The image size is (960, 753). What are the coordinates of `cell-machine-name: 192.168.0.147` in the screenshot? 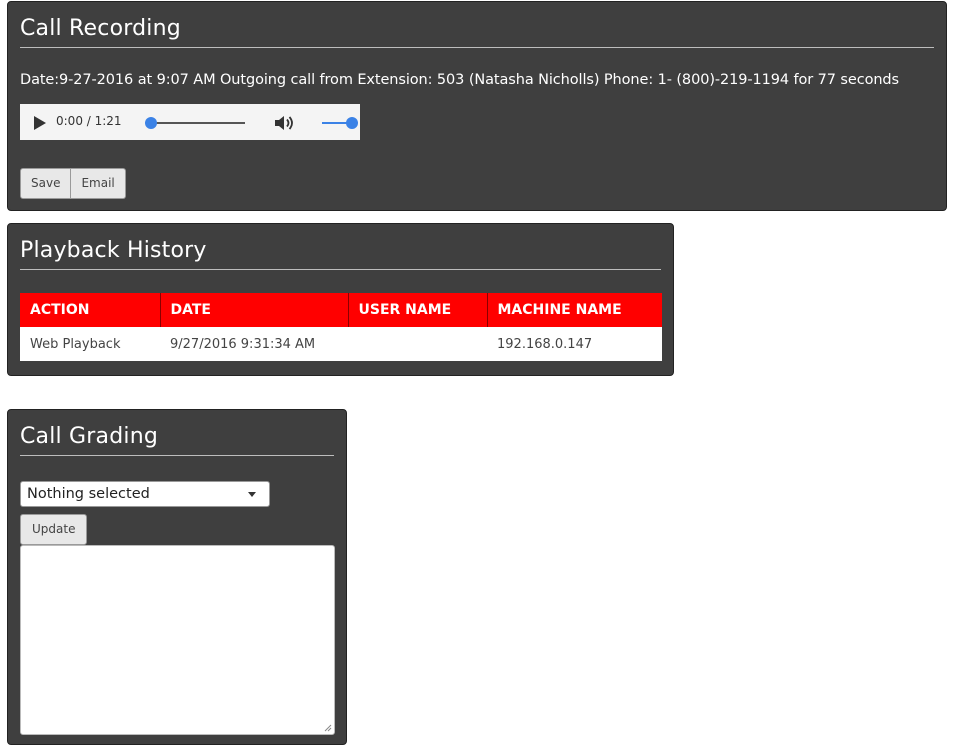 It's located at (545, 344).